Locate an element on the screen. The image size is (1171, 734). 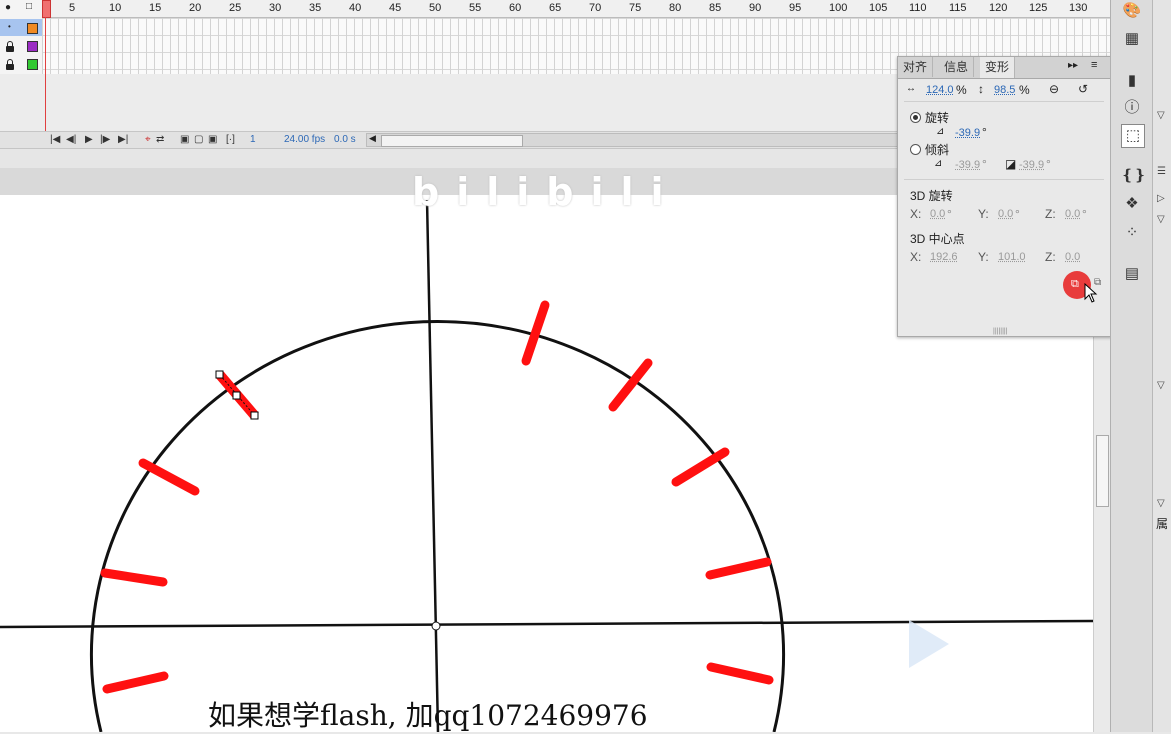
onion-skin-icon: ▣ is located at coordinates (184, 139).